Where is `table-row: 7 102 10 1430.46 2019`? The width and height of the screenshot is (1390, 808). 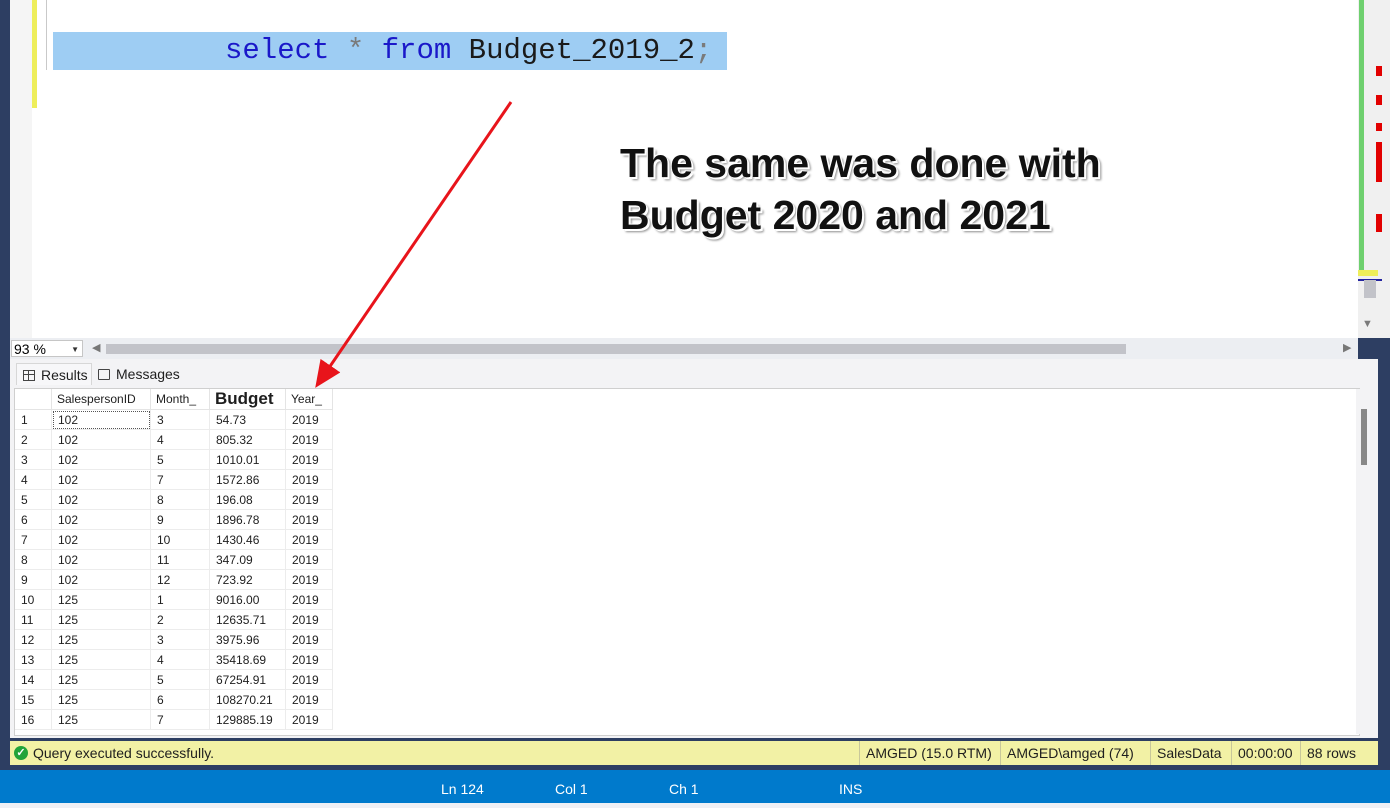 table-row: 7 102 10 1430.46 2019 is located at coordinates (174, 539).